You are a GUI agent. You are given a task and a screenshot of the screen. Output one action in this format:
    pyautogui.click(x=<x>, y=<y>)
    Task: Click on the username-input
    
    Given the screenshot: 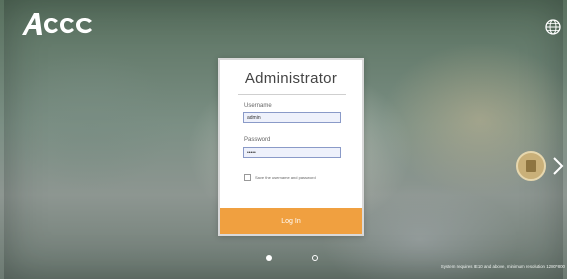 What is the action you would take?
    pyautogui.click(x=292, y=117)
    